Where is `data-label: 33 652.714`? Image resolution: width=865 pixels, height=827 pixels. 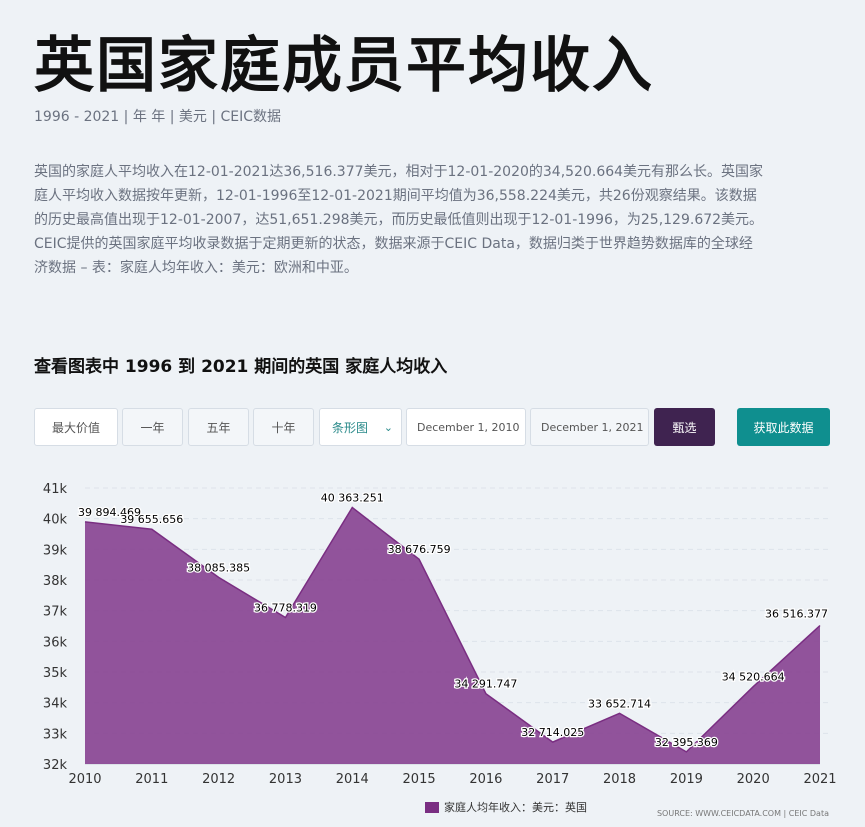
data-label: 33 652.714 is located at coordinates (619, 703).